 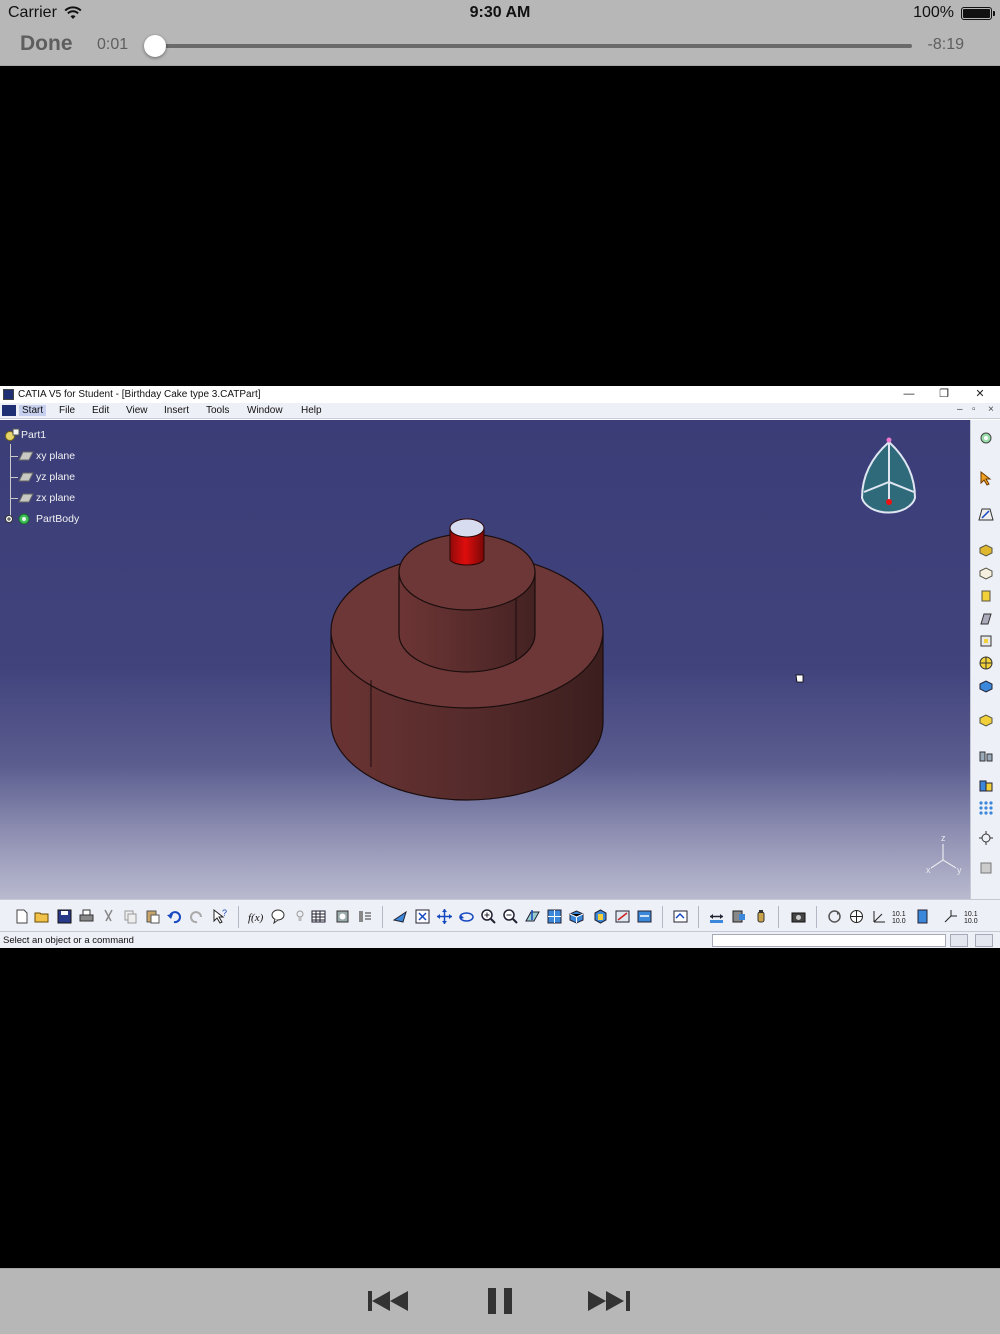 What do you see at coordinates (799, 678) in the screenshot?
I see `hand-cursor-icon` at bounding box center [799, 678].